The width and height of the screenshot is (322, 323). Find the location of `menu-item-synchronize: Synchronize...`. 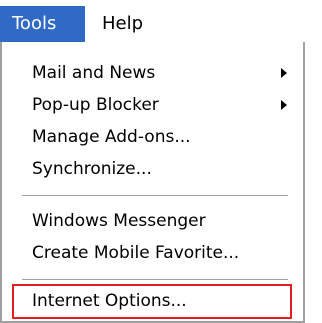

menu-item-synchronize: Synchronize... is located at coordinates (152, 169).